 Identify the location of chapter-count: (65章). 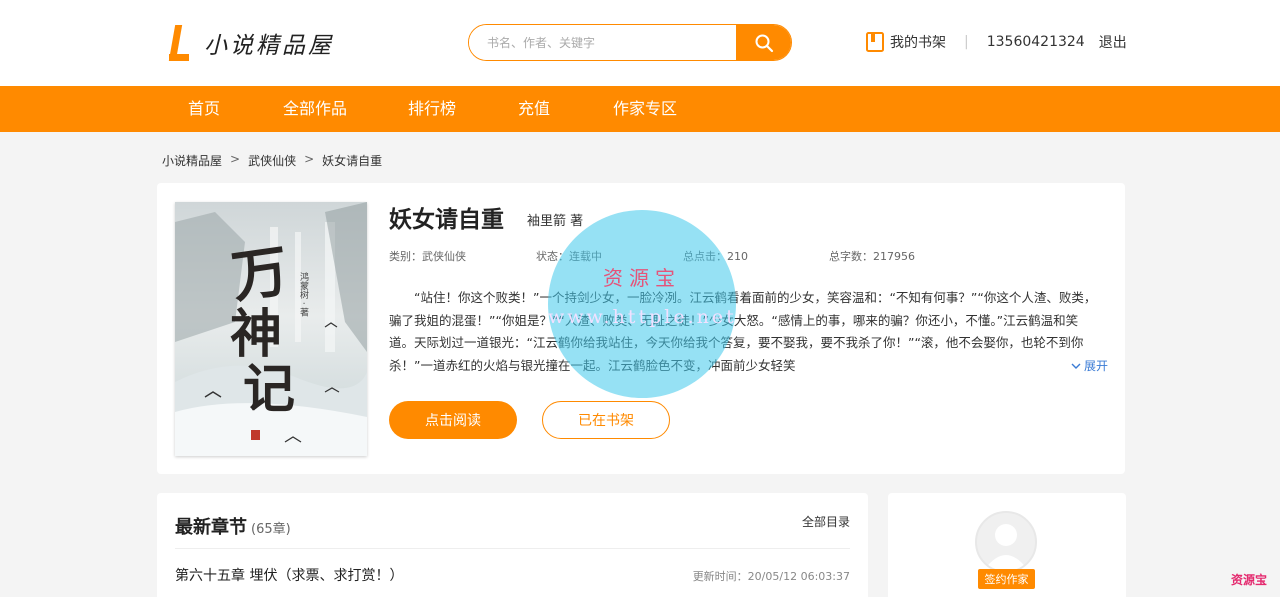
(271, 529).